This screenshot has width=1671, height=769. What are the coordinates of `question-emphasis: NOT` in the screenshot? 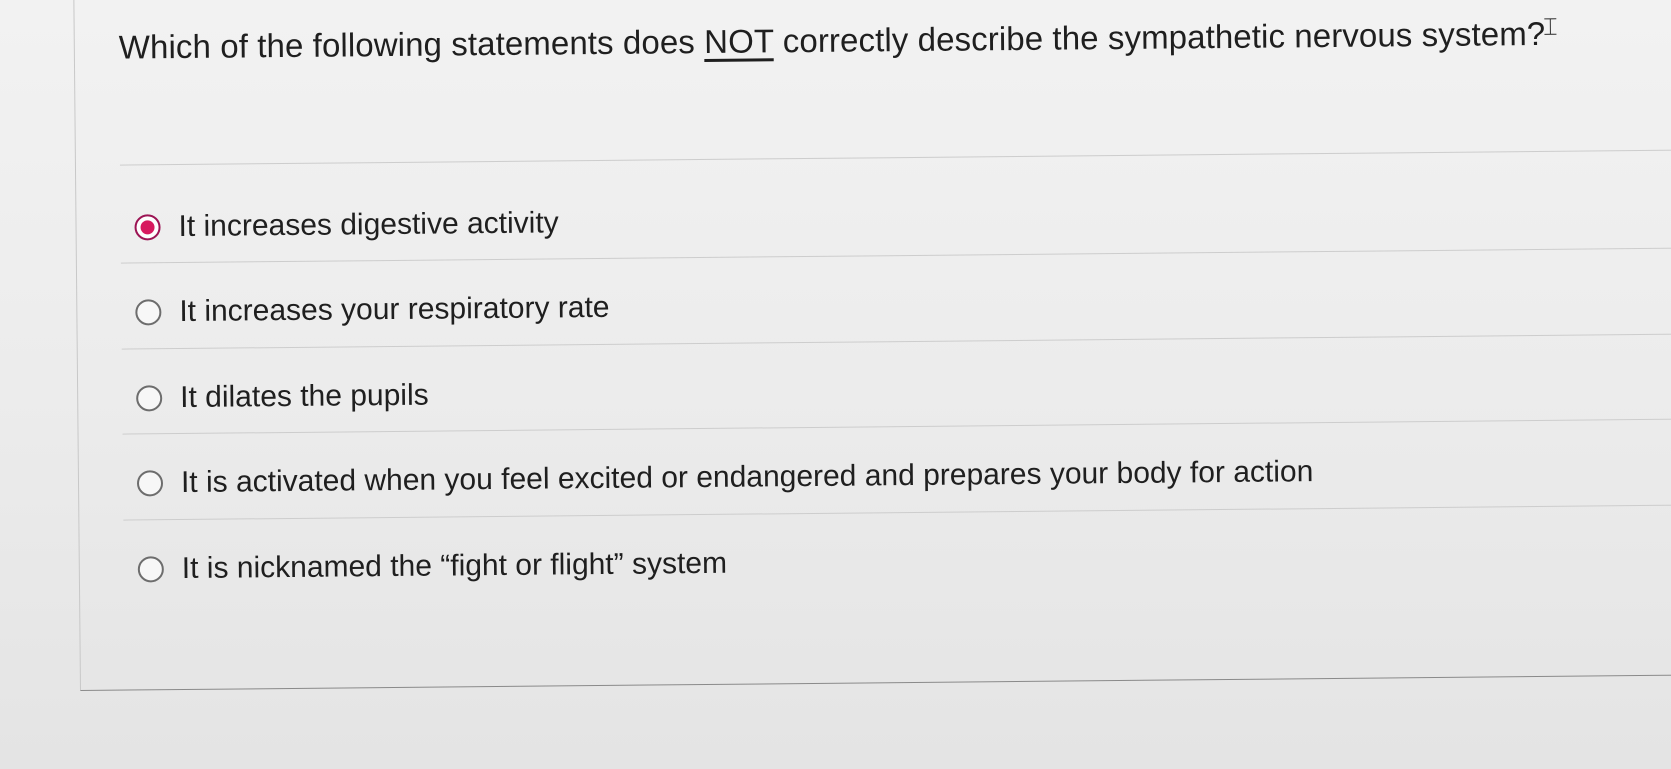 It's located at (738, 41).